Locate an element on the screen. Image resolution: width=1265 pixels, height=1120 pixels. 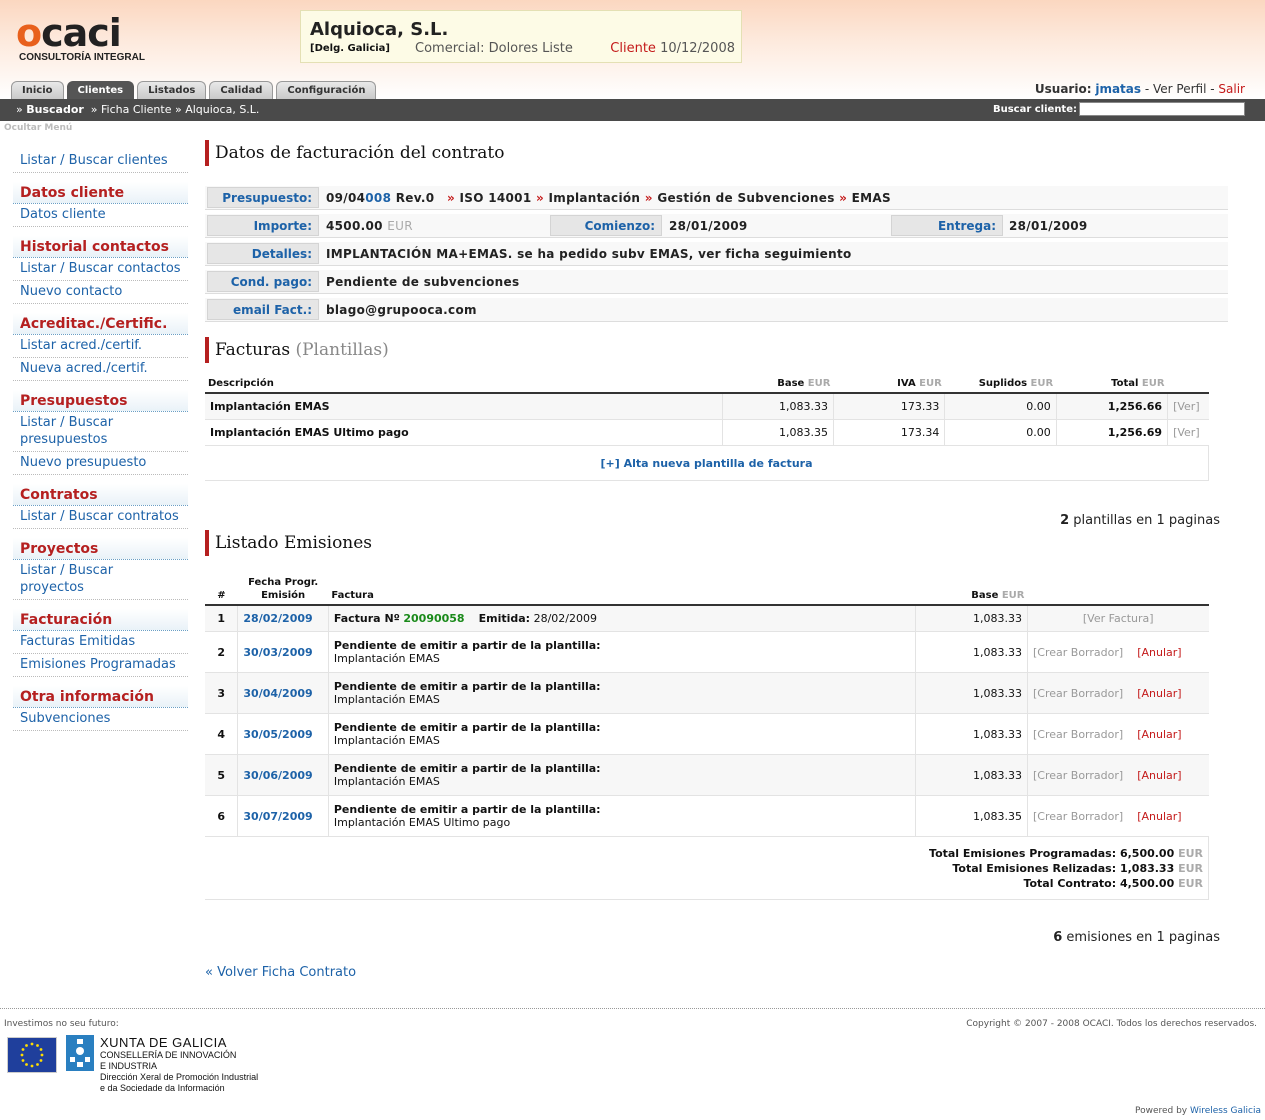
emision-fecha: 30/05/2009 is located at coordinates (283, 734).